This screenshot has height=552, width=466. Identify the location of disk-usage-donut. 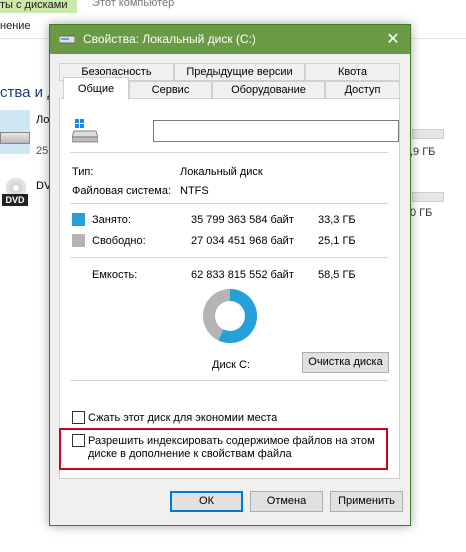
(230, 316).